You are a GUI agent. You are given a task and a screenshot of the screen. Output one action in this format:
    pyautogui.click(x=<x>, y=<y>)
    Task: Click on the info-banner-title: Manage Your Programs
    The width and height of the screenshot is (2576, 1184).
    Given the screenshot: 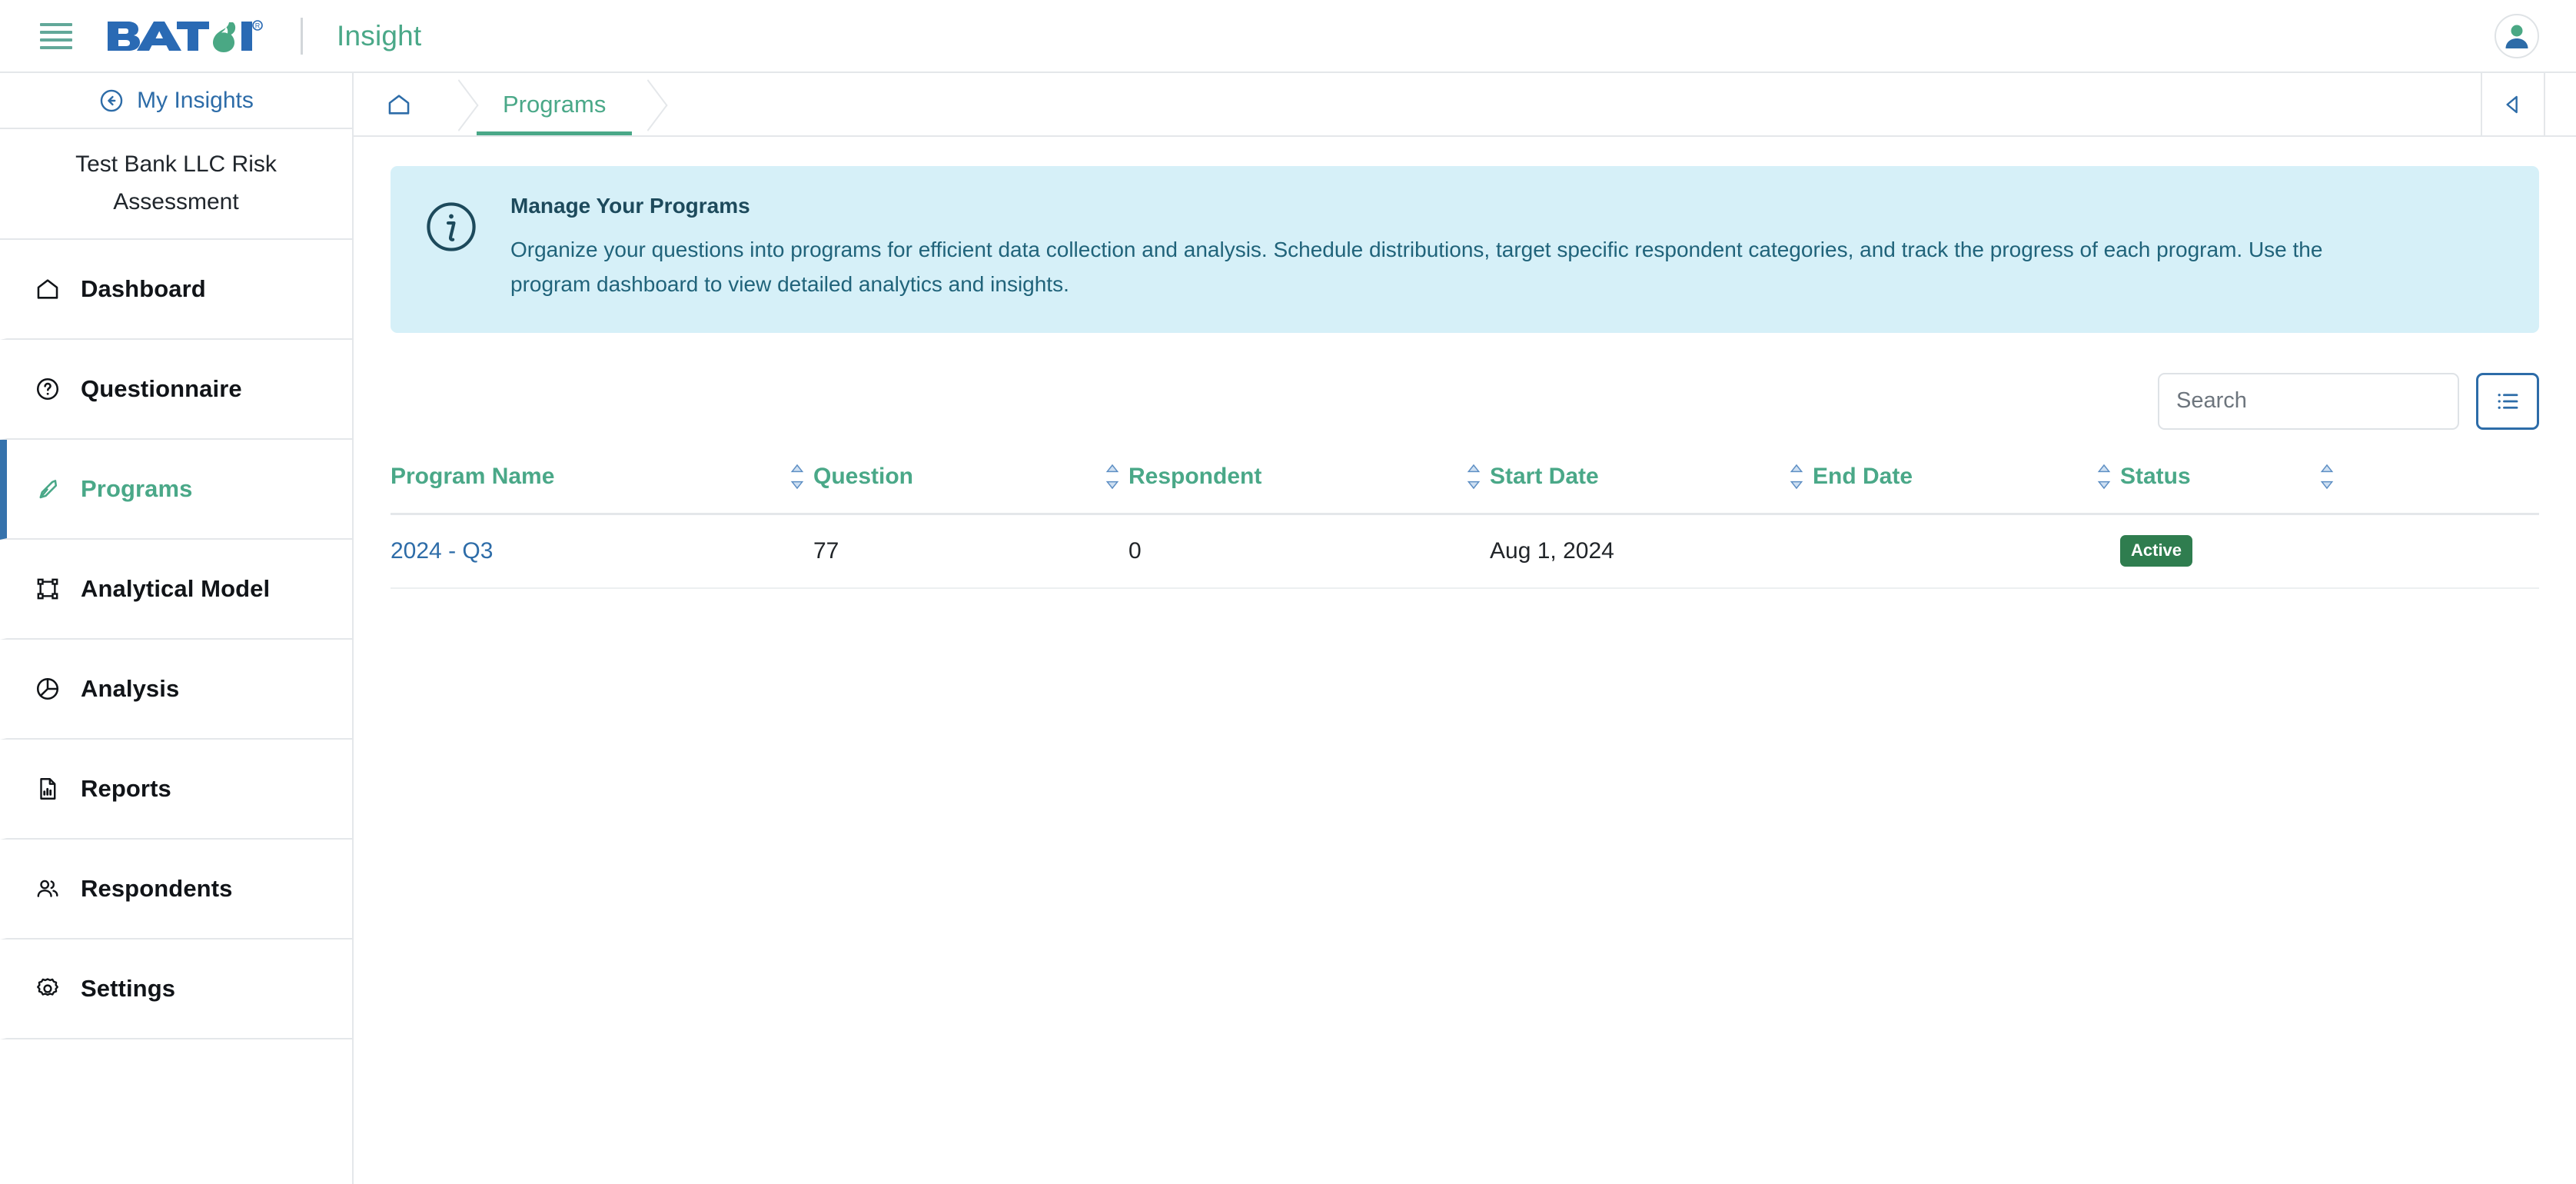 What is the action you would take?
    pyautogui.click(x=630, y=206)
    